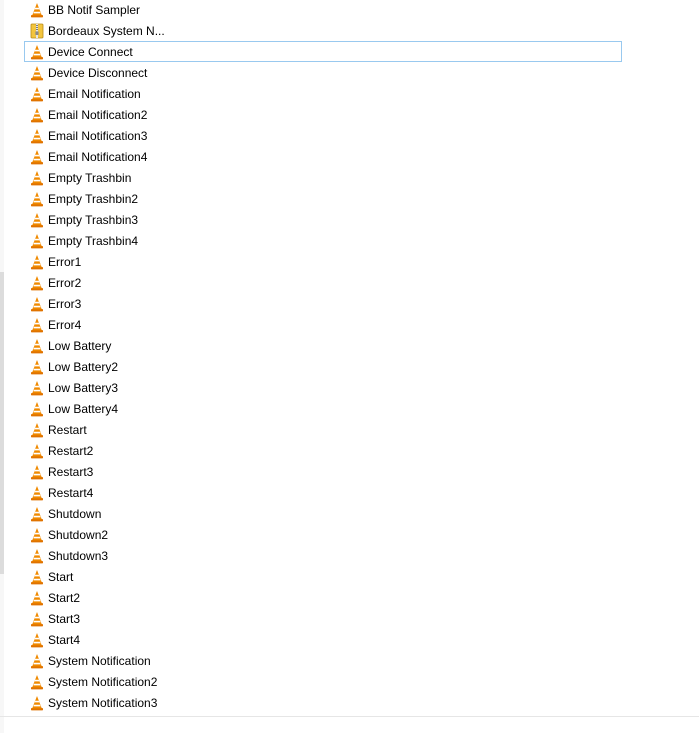 The width and height of the screenshot is (699, 733). What do you see at coordinates (65, 303) in the screenshot?
I see `file-name: Error3` at bounding box center [65, 303].